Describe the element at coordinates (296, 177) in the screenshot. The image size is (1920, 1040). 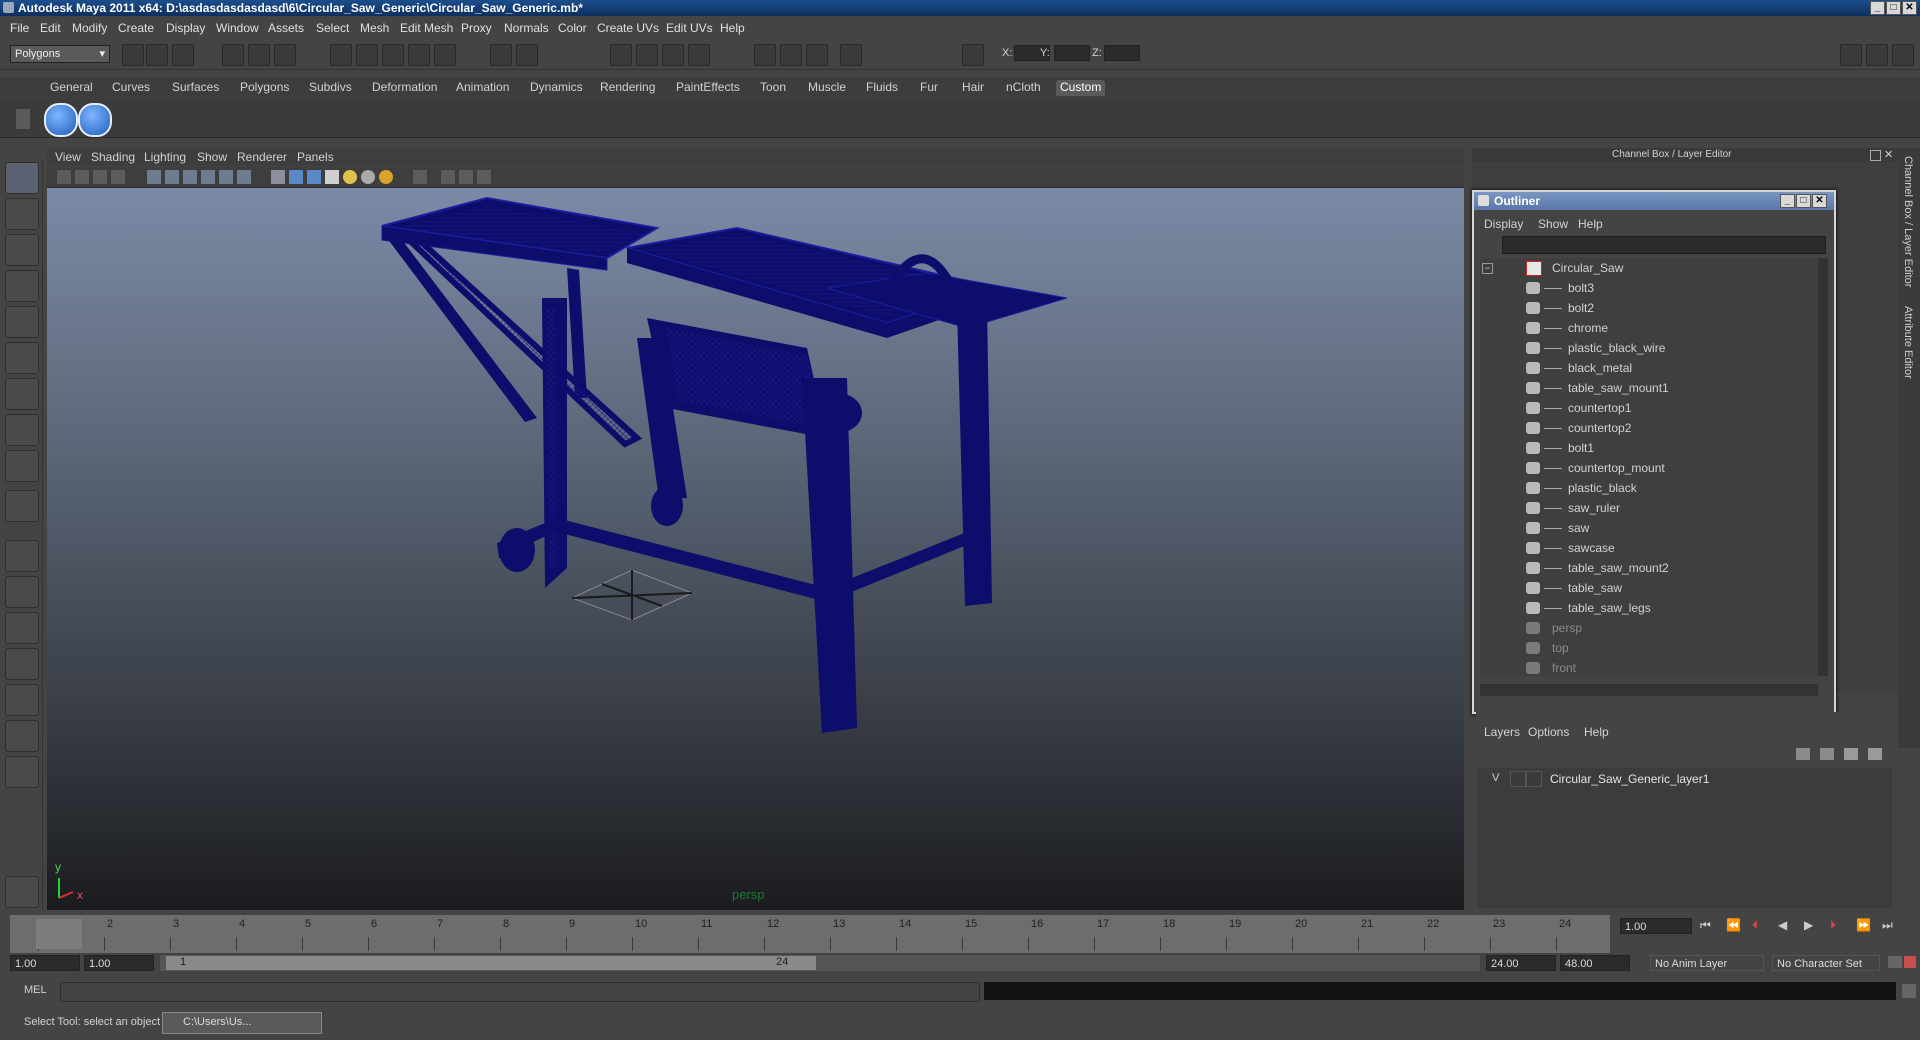
I see `smooth-shade-icon` at that location.